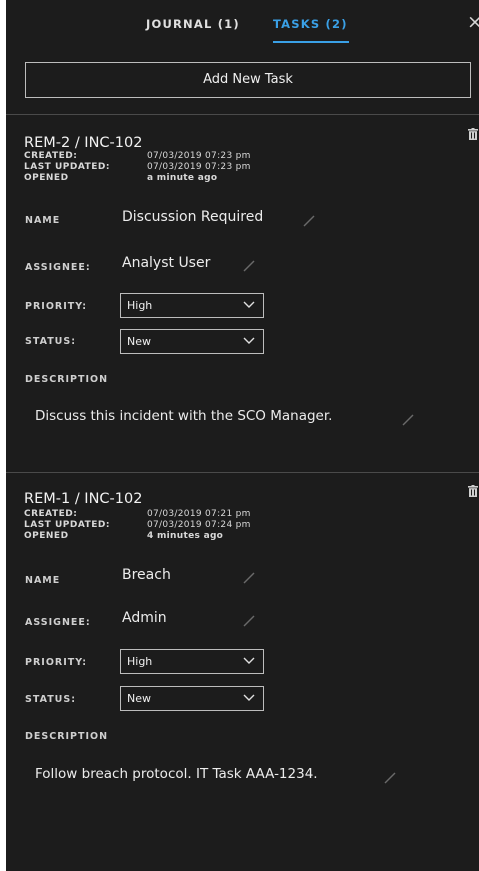 The height and width of the screenshot is (871, 479). What do you see at coordinates (310, 24) in the screenshot?
I see `tab-tasks: TASKS (2)` at bounding box center [310, 24].